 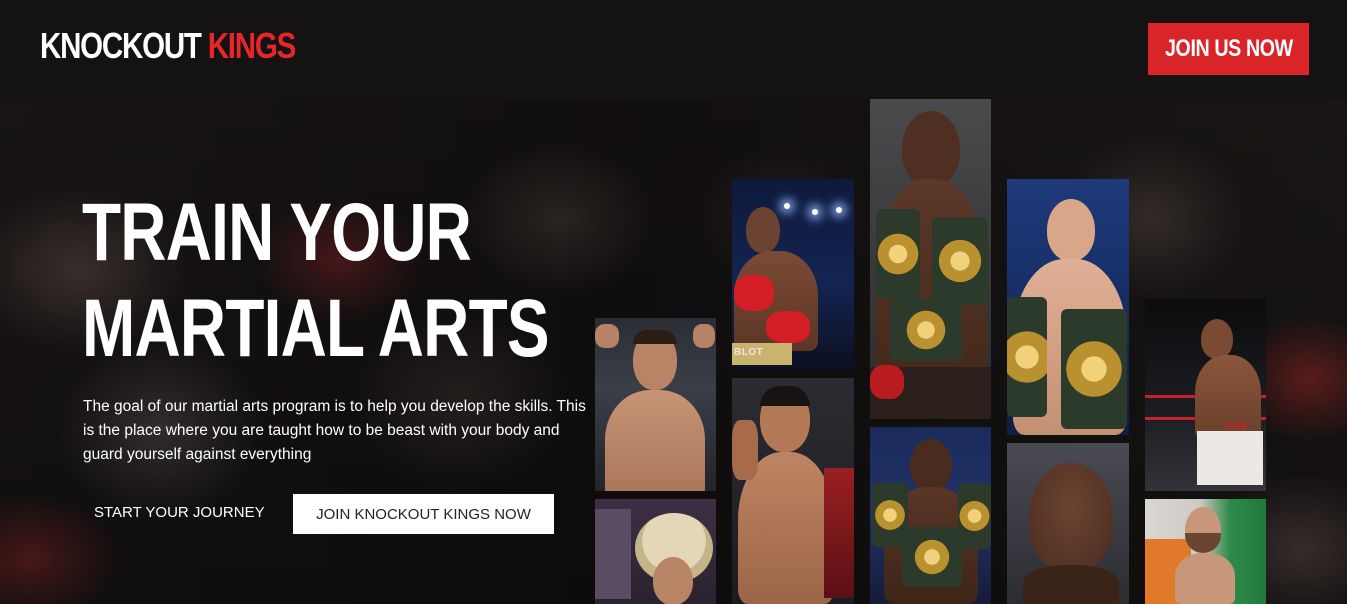 I want to click on fighter-photo-3: BLOT, so click(x=793, y=275).